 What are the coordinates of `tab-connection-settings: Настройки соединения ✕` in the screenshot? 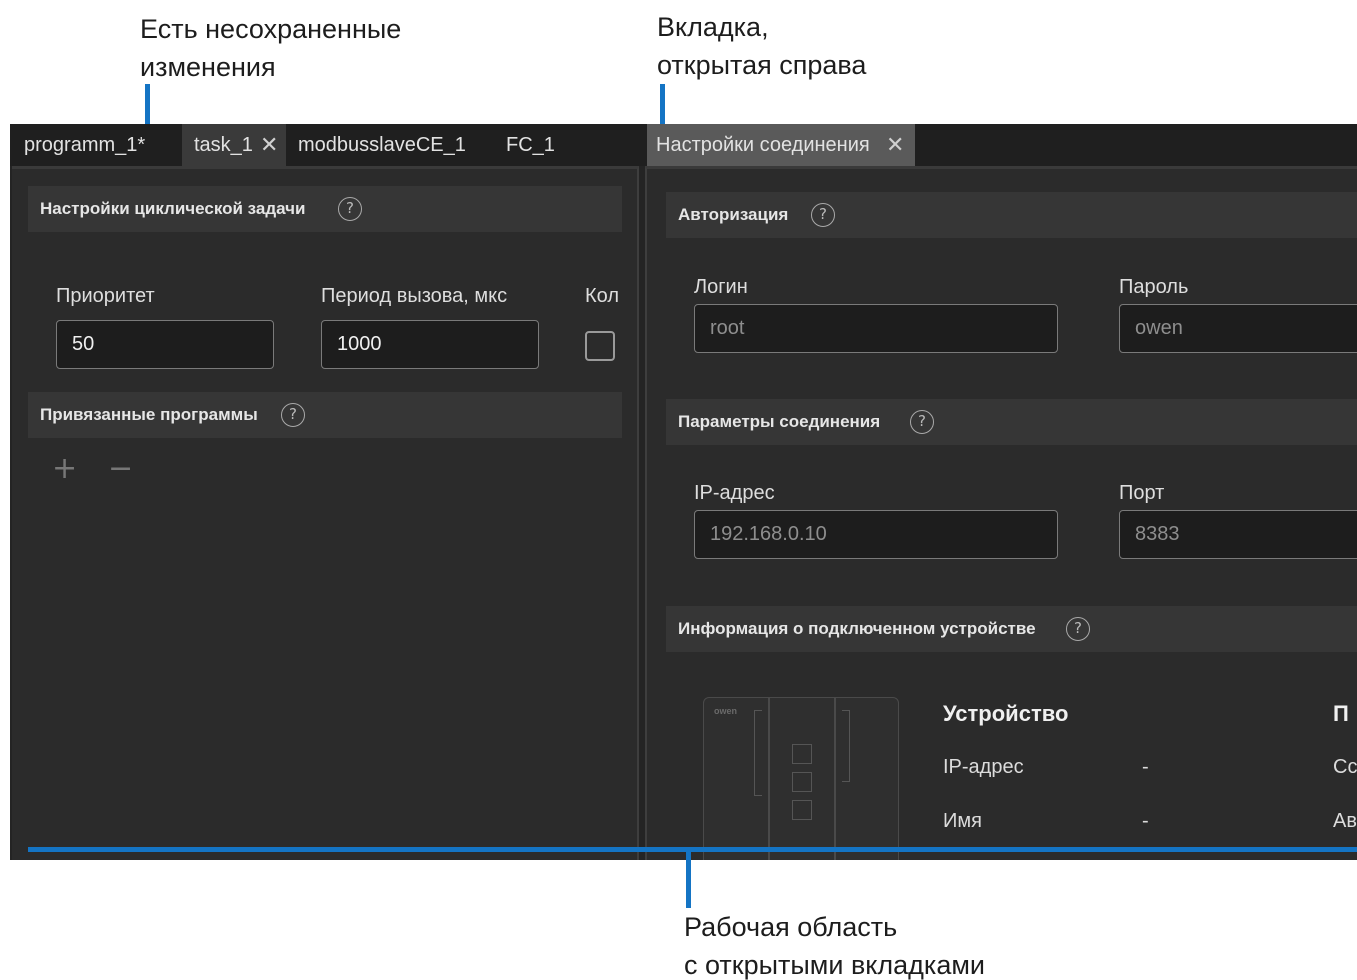 It's located at (781, 145).